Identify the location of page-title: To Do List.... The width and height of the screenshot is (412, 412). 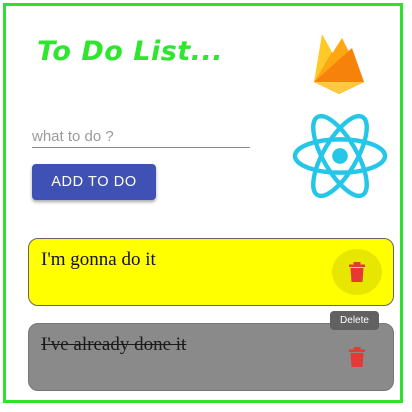
(130, 51).